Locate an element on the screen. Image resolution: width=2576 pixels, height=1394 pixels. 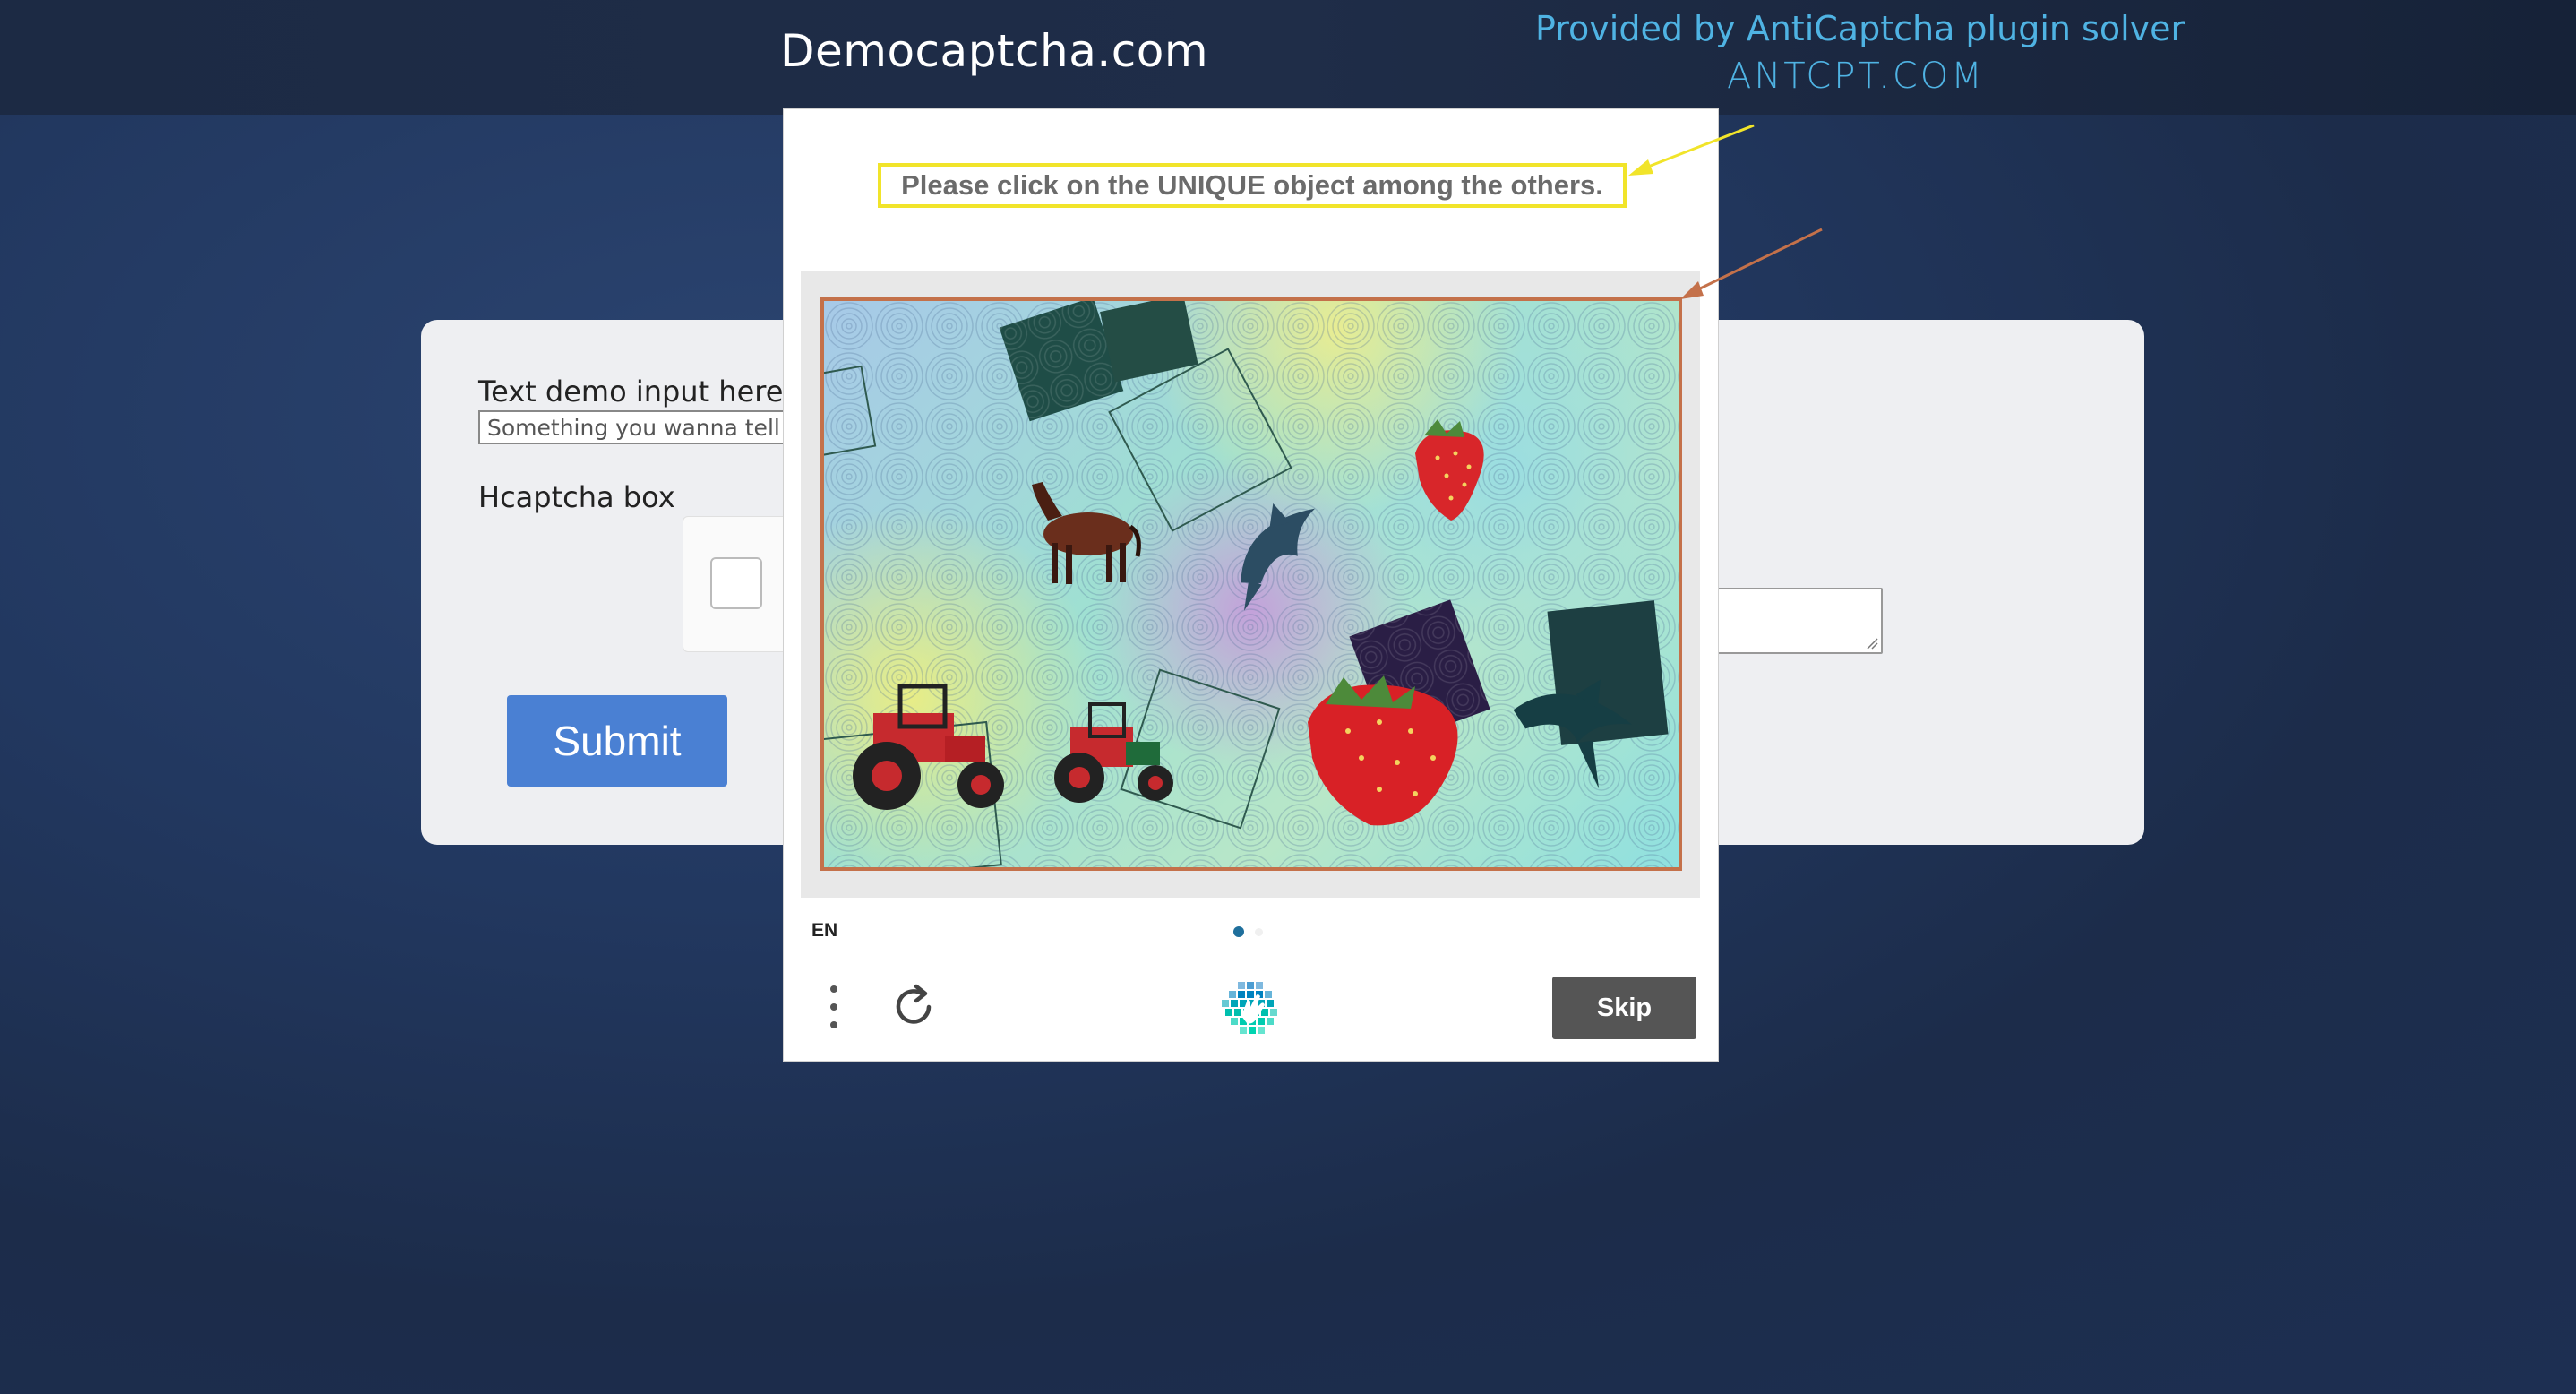
submit-button: Submit is located at coordinates (617, 741).